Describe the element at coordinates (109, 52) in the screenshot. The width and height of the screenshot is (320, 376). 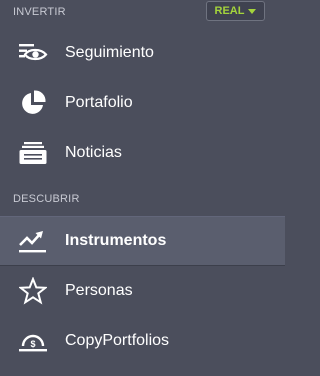
I see `nav-item-label: Seguimiento` at that location.